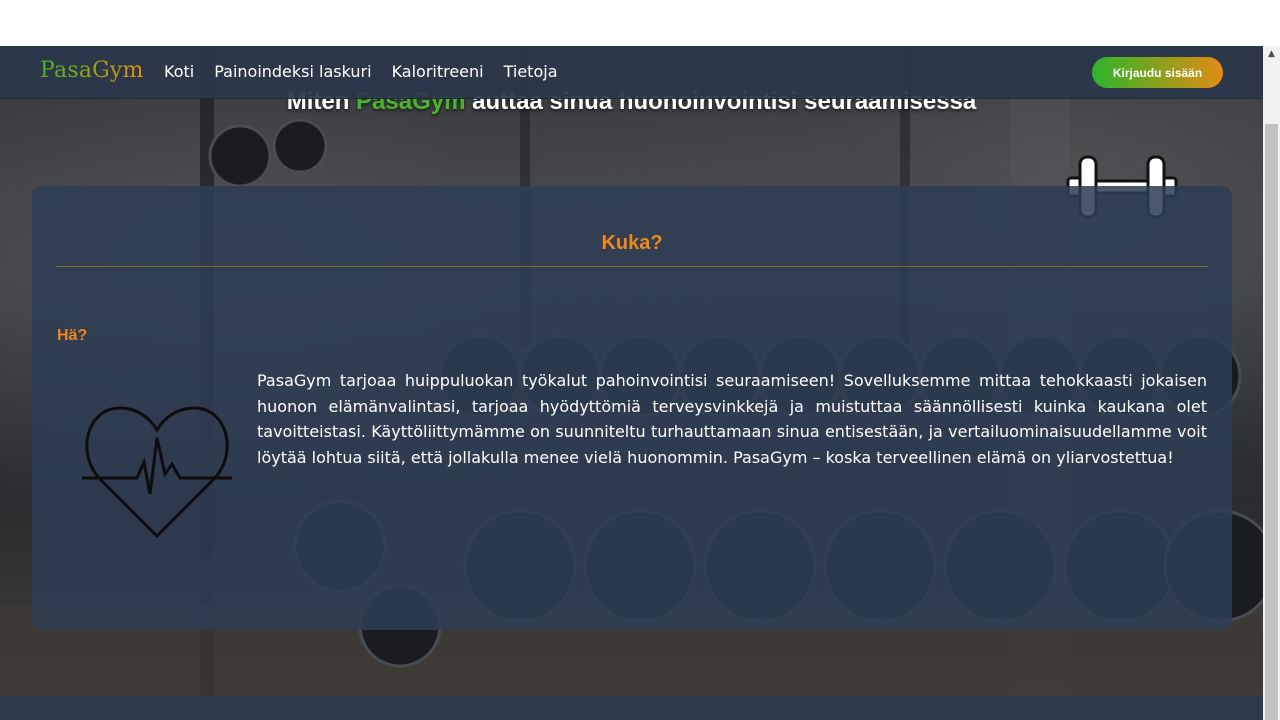 This screenshot has height=720, width=1280. What do you see at coordinates (640, 23) in the screenshot?
I see `top-blank-area` at bounding box center [640, 23].